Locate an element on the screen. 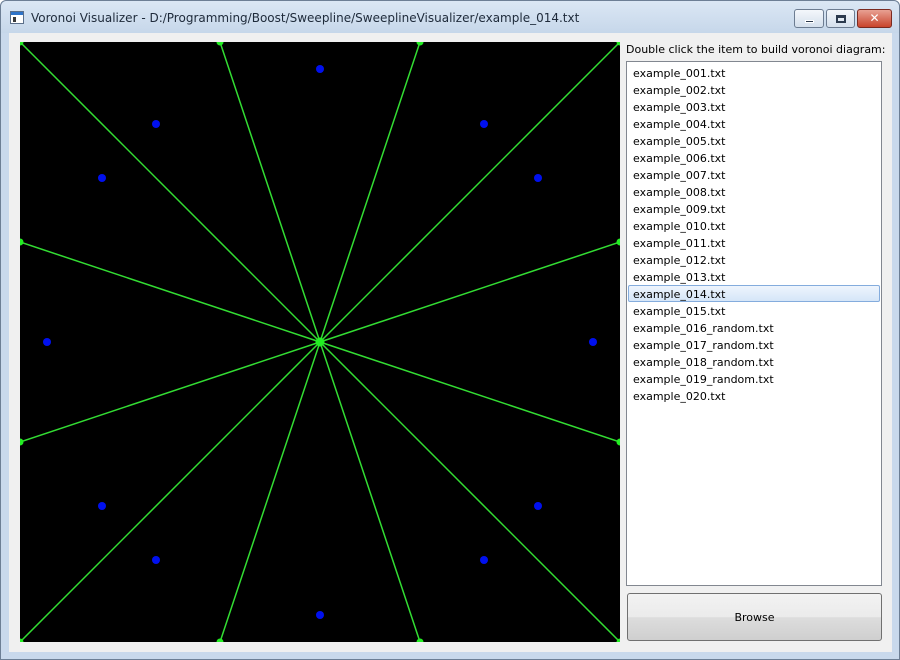 This screenshot has height=660, width=900. file-list-item: example_011.txt is located at coordinates (754, 242).